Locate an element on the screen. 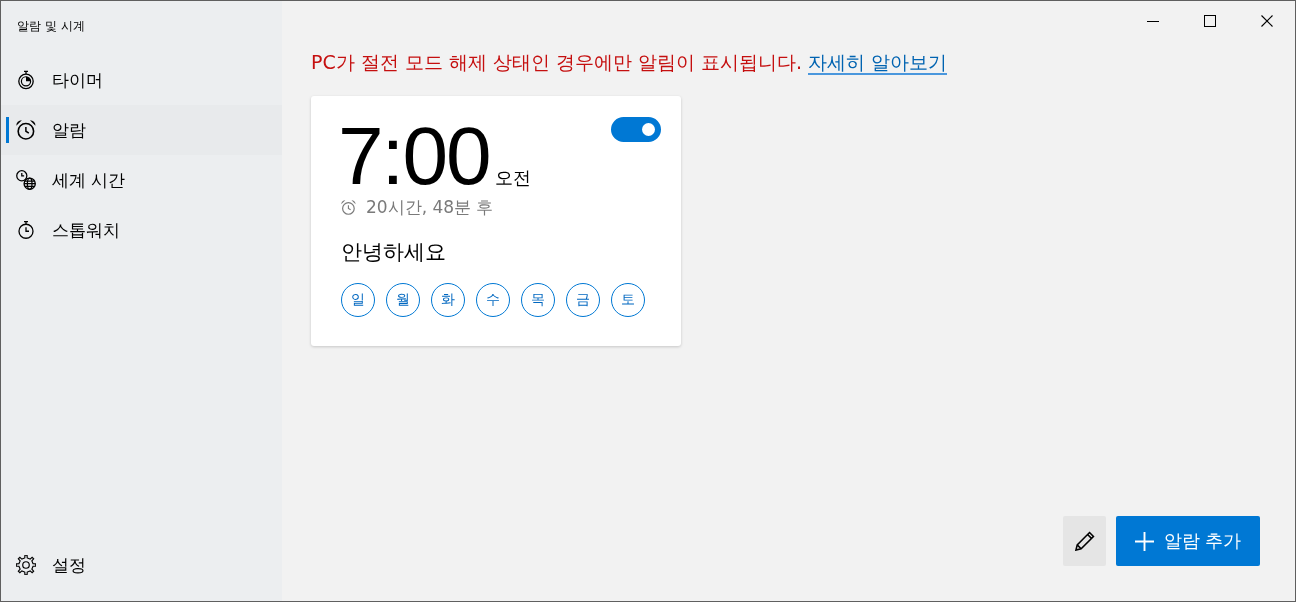  alarm-card: 7:00 오전 20시간, 48분 후 안녕하세요 일 월 화 수 목 금 토 is located at coordinates (496, 221).